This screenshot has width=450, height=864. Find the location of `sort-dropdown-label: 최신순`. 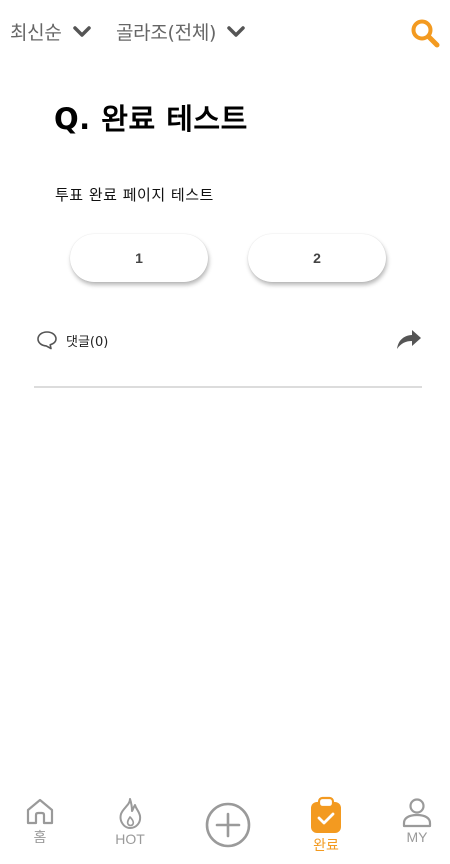

sort-dropdown-label: 최신순 is located at coordinates (36, 33).